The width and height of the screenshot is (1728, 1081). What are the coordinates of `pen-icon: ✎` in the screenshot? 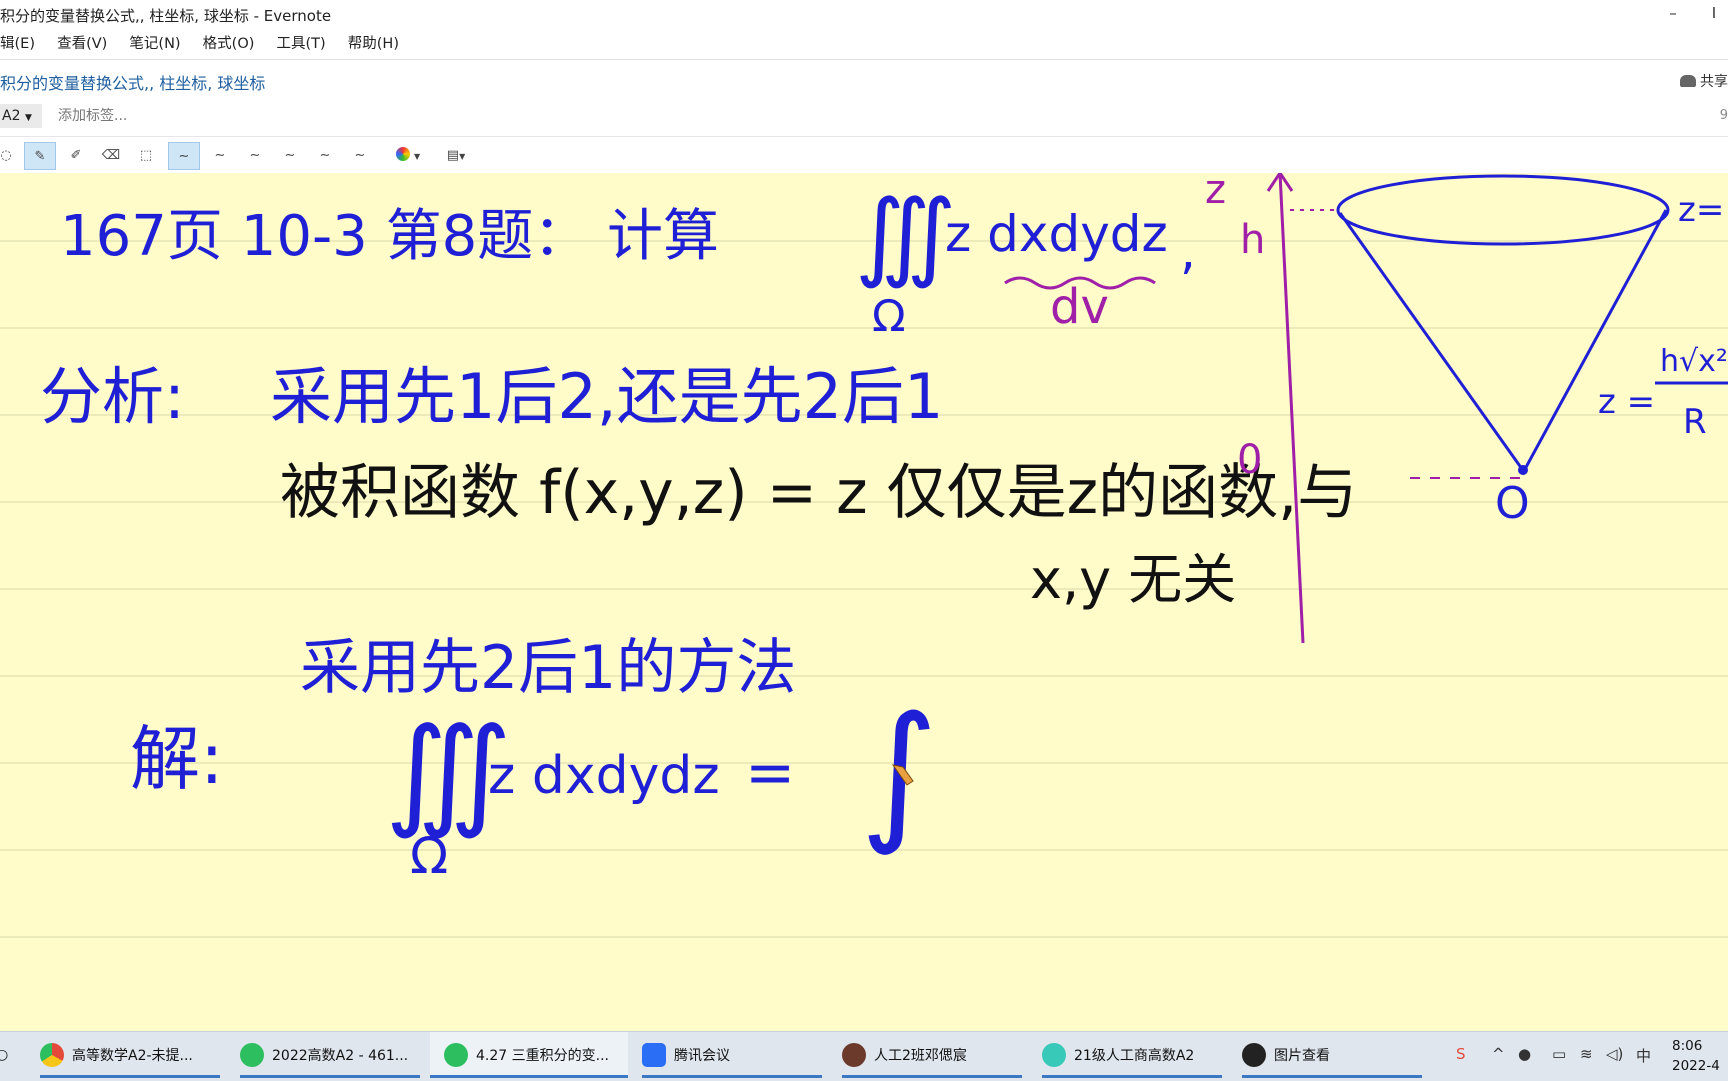 It's located at (40, 156).